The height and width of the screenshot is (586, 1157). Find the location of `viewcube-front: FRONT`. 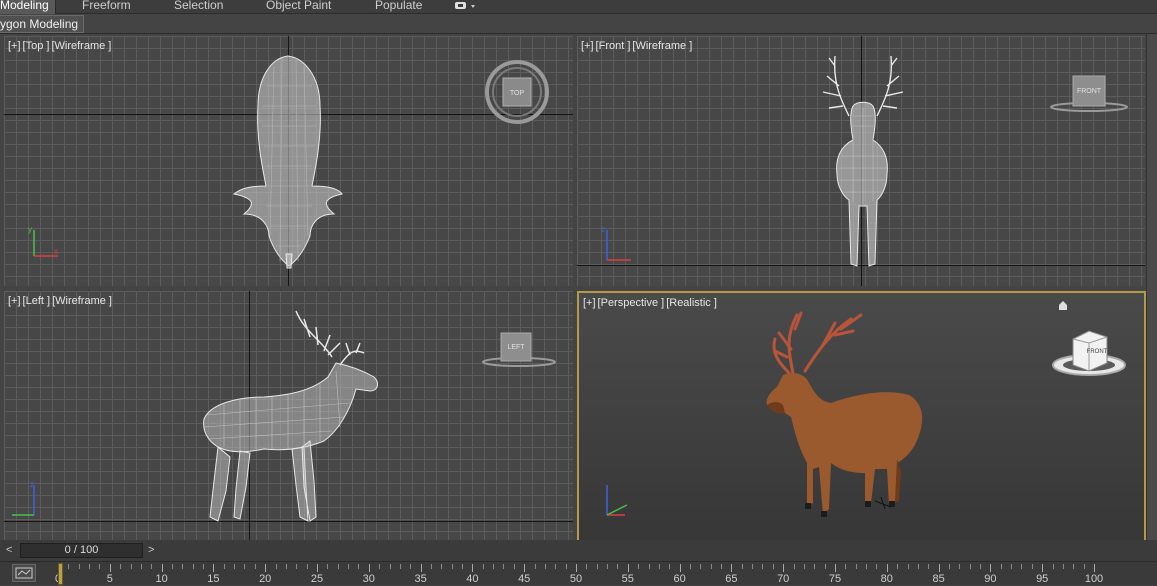

viewcube-front: FRONT is located at coordinates (1089, 94).